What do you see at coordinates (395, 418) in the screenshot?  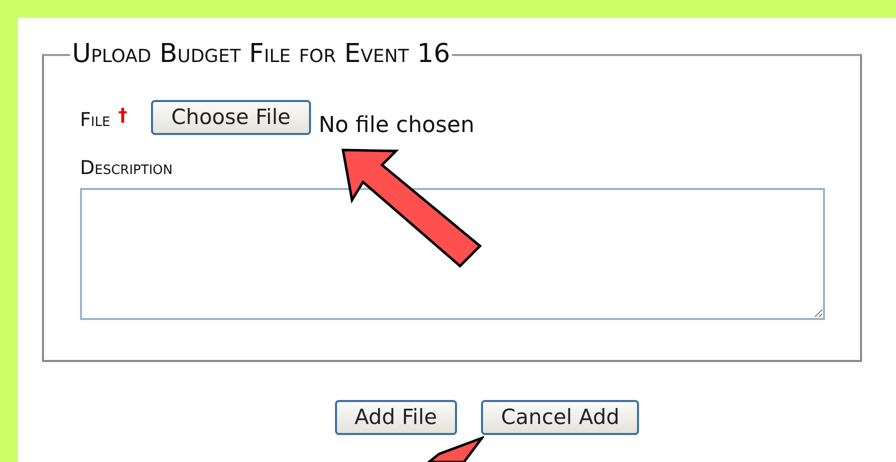 I see `add-file-button: Add File` at bounding box center [395, 418].